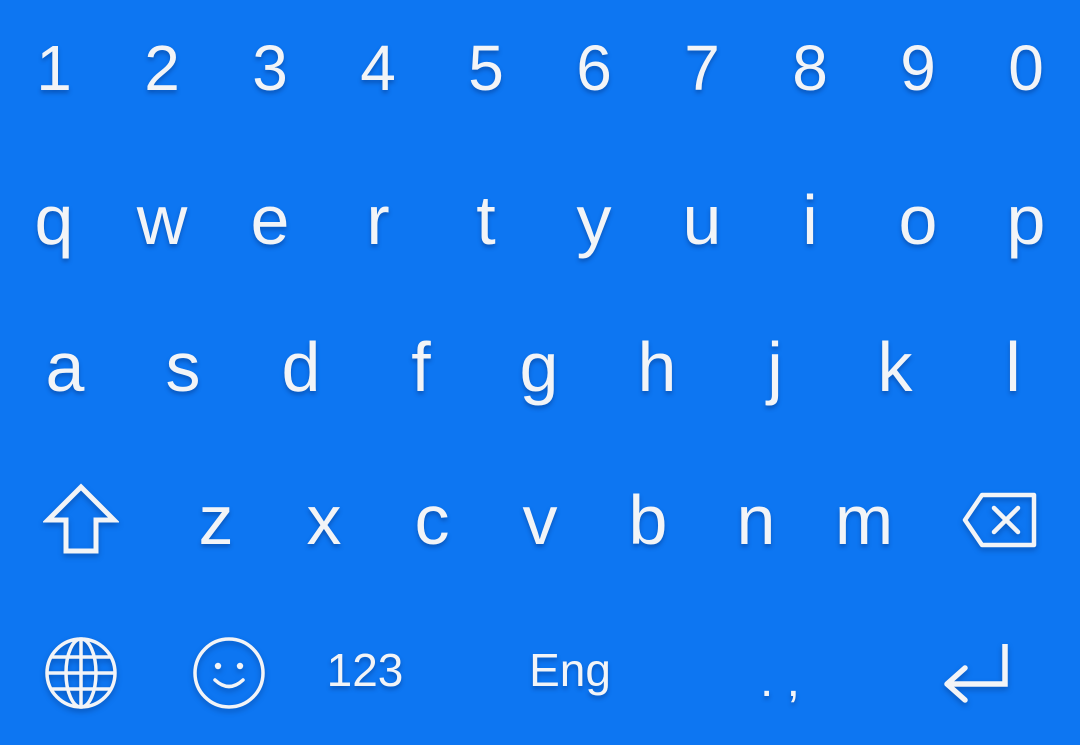 Image resolution: width=1080 pixels, height=745 pixels. Describe the element at coordinates (1013, 367) in the screenshot. I see `key-l: l` at that location.